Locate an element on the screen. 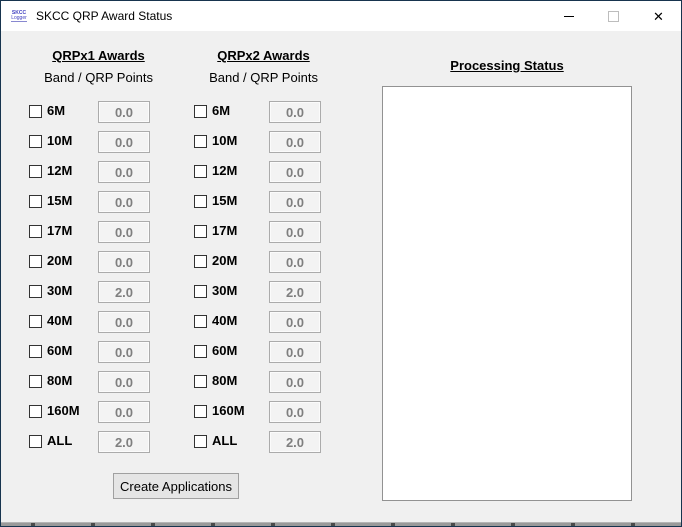 The height and width of the screenshot is (527, 682). band-label: 60M is located at coordinates (60, 350).